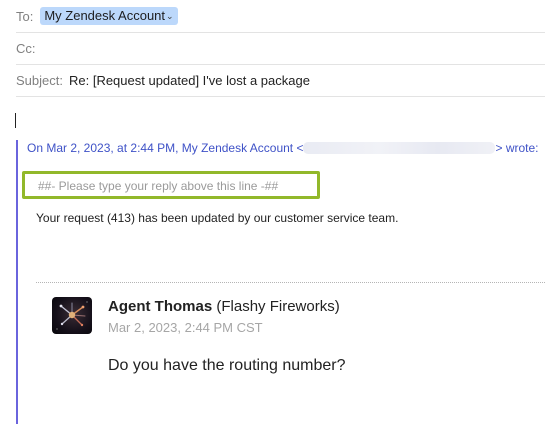 The height and width of the screenshot is (424, 545). Describe the element at coordinates (280, 48) in the screenshot. I see `cc-field-row: Cc:` at that location.